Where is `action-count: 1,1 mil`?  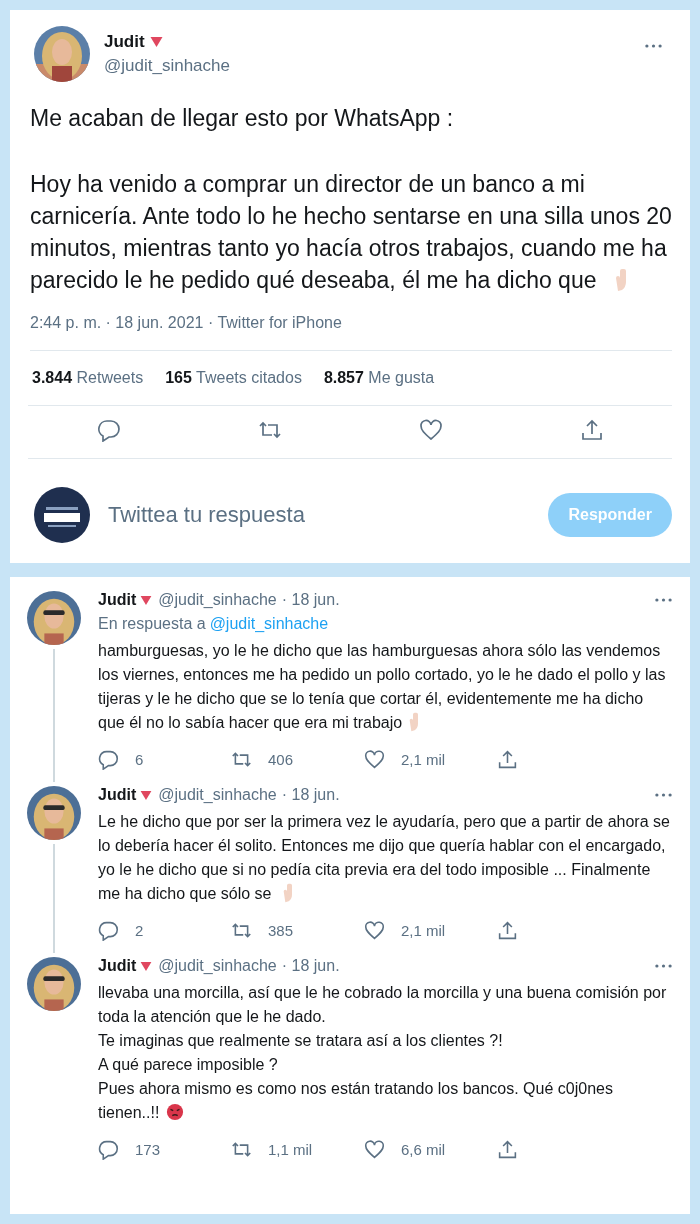
action-count: 1,1 mil is located at coordinates (290, 1149).